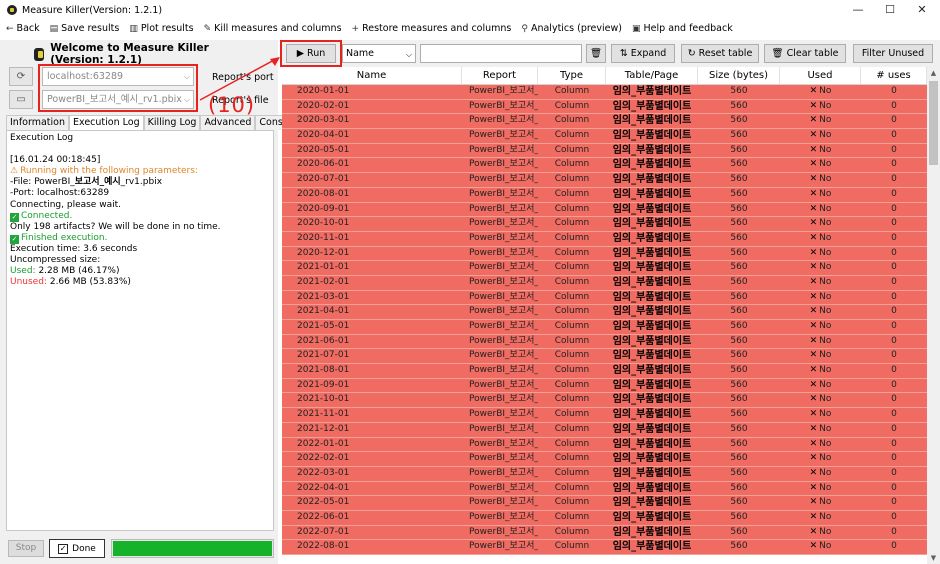  Describe the element at coordinates (372, 75) in the screenshot. I see `col-header-name: Name` at that location.